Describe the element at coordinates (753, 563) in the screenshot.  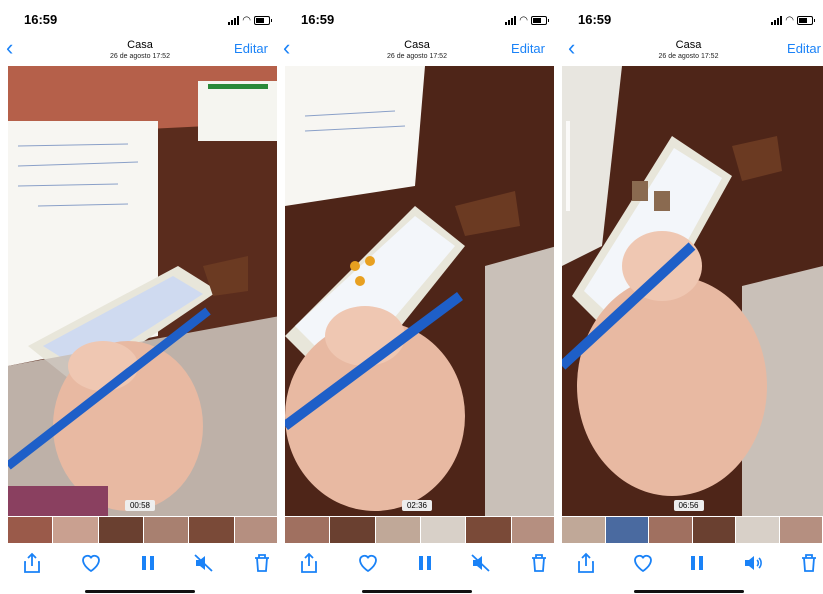
I see `speaker-on-icon` at that location.